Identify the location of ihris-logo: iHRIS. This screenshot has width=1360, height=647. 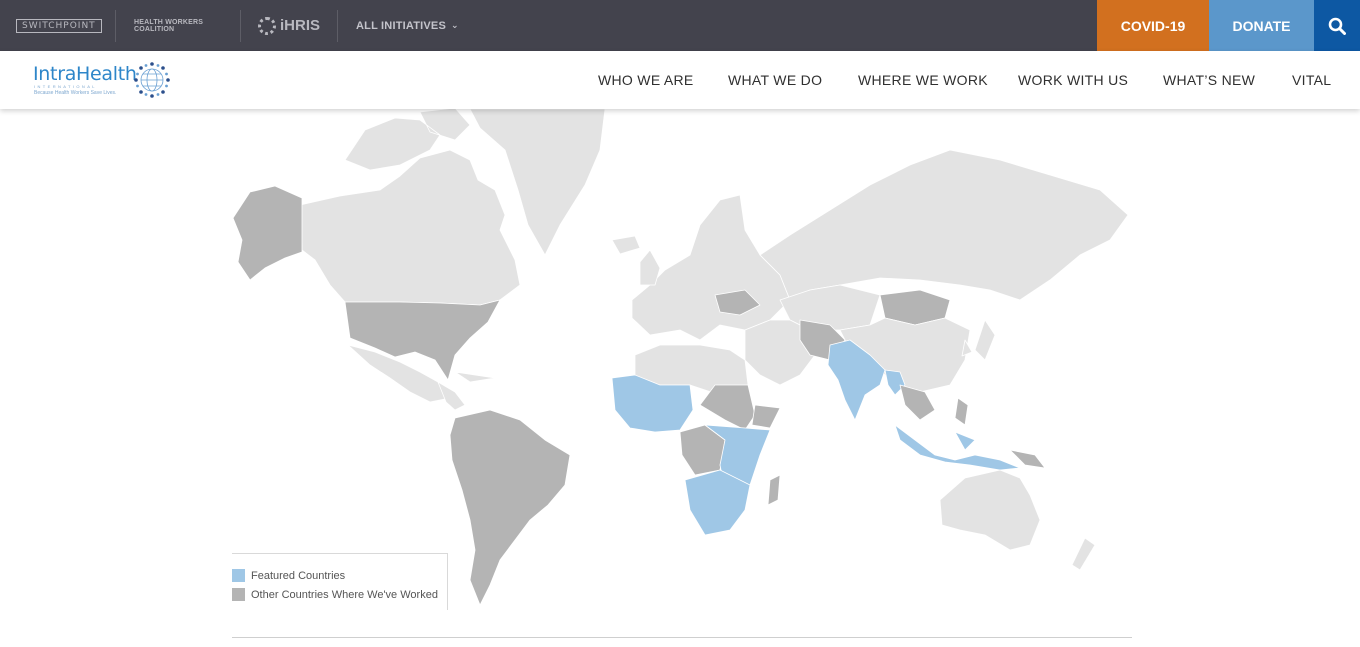
(290, 25).